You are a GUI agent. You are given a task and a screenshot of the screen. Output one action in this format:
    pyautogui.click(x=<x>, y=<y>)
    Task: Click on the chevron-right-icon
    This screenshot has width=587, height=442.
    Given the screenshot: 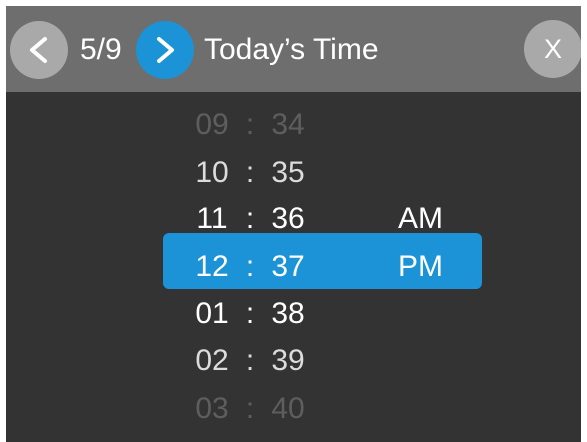 What is the action you would take?
    pyautogui.click(x=165, y=50)
    